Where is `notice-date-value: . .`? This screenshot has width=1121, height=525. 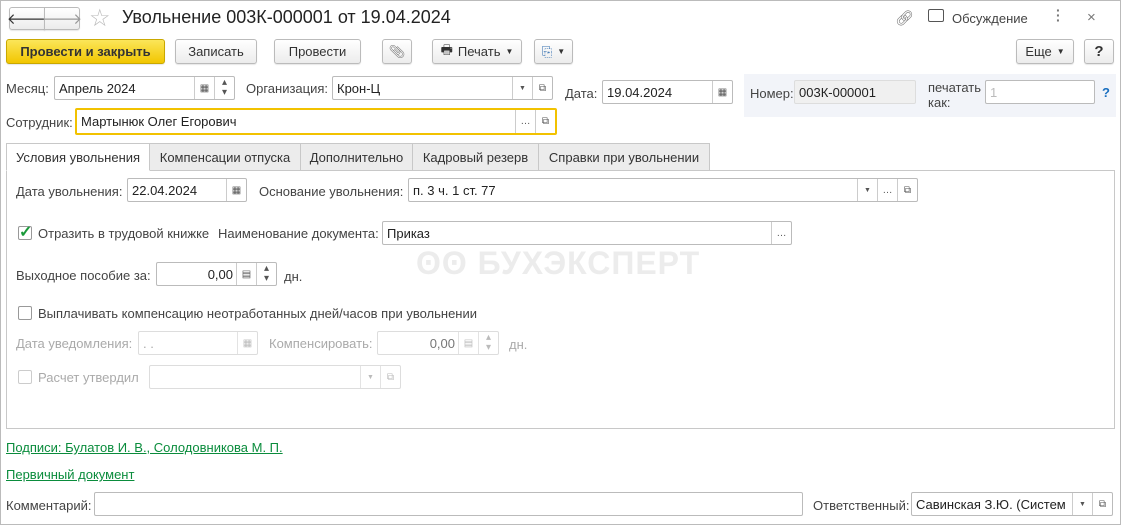
notice-date-value: . . is located at coordinates (188, 343).